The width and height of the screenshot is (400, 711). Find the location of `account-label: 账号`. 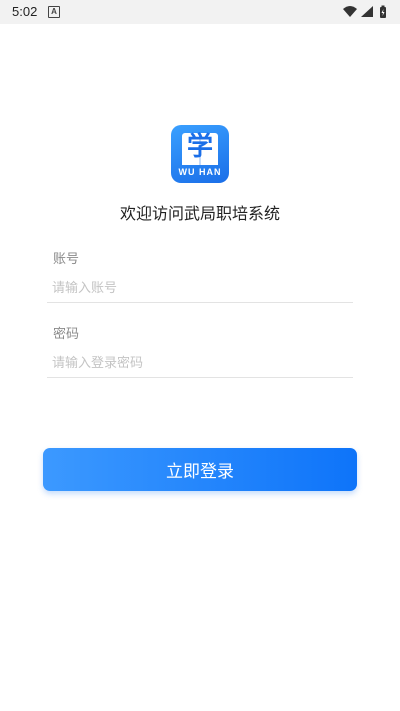

account-label: 账号 is located at coordinates (66, 259).